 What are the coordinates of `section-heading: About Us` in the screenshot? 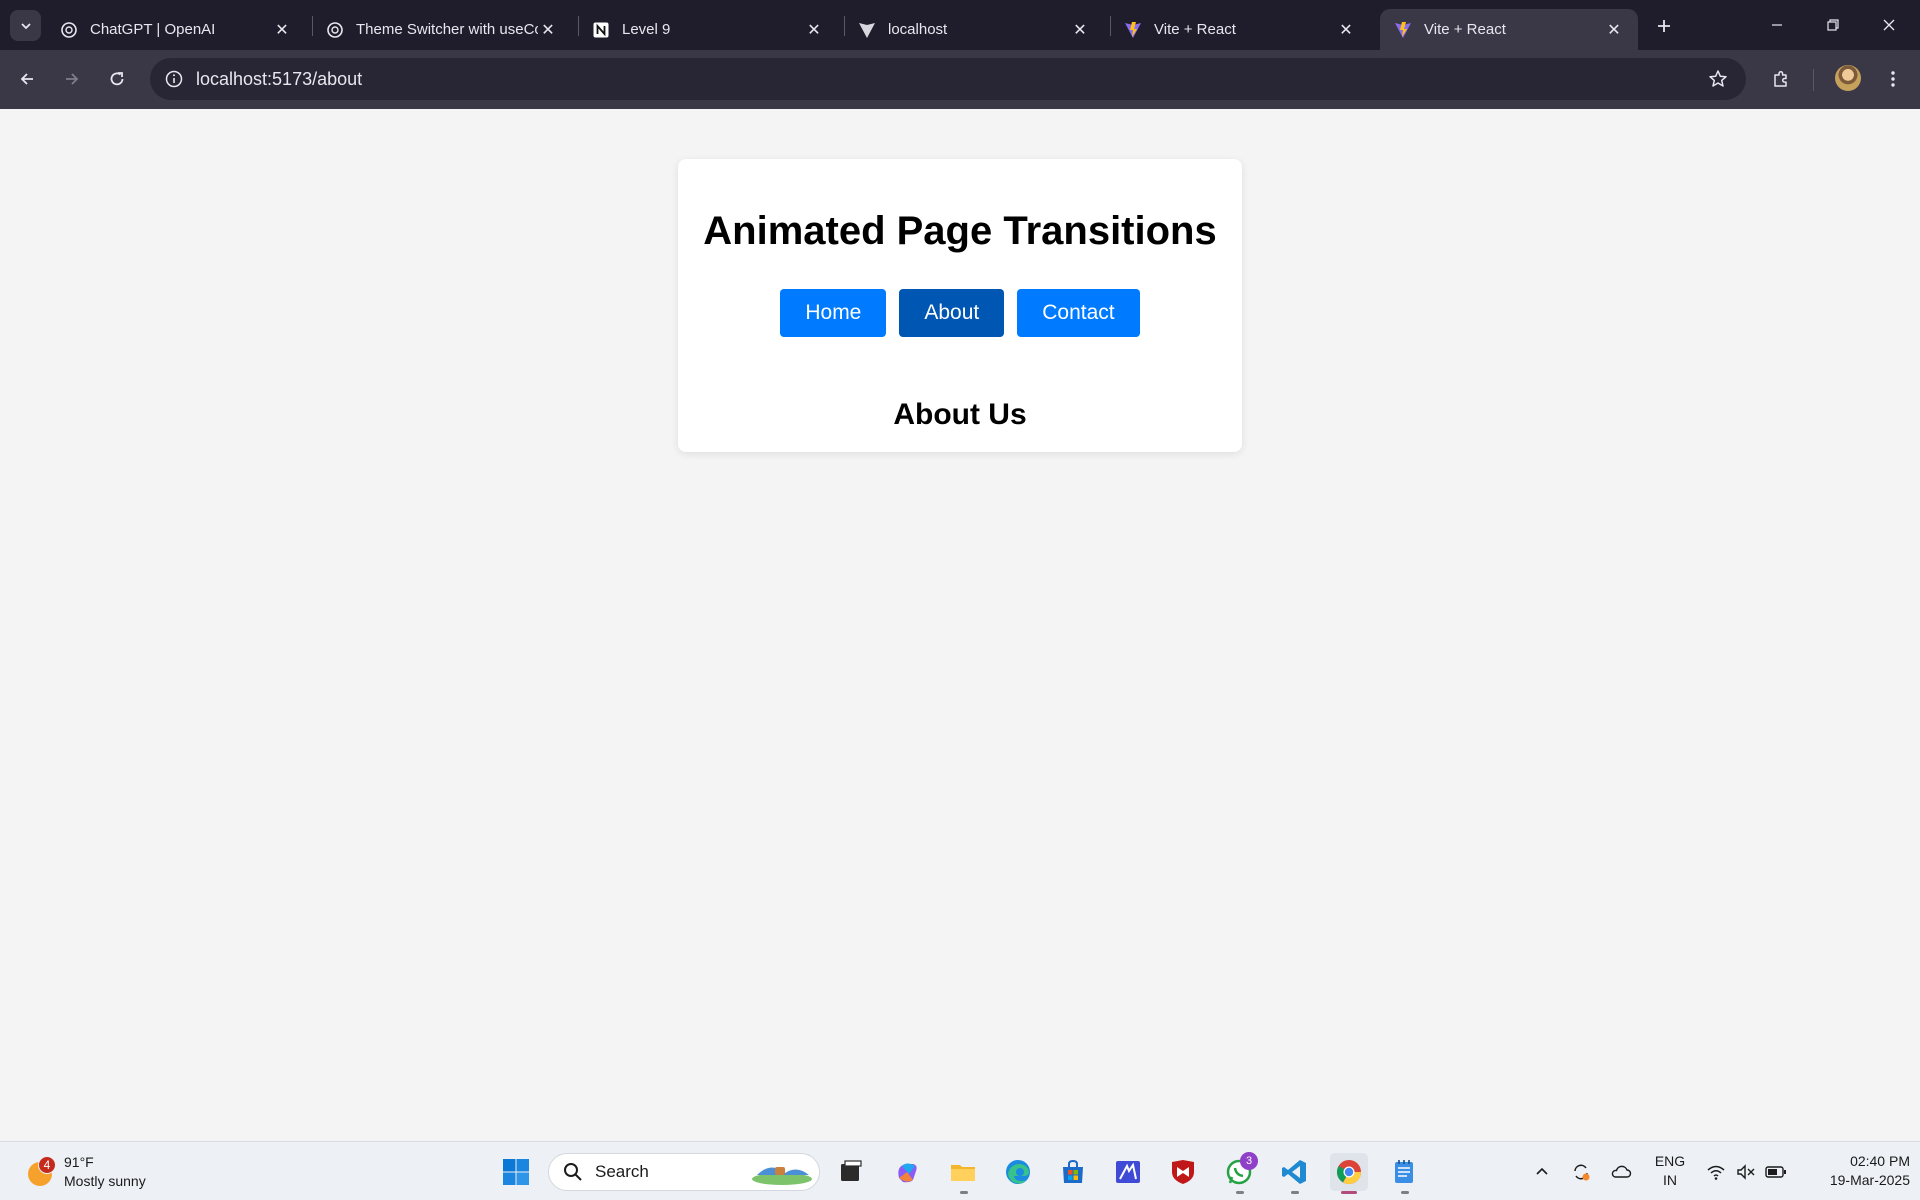 It's located at (960, 414).